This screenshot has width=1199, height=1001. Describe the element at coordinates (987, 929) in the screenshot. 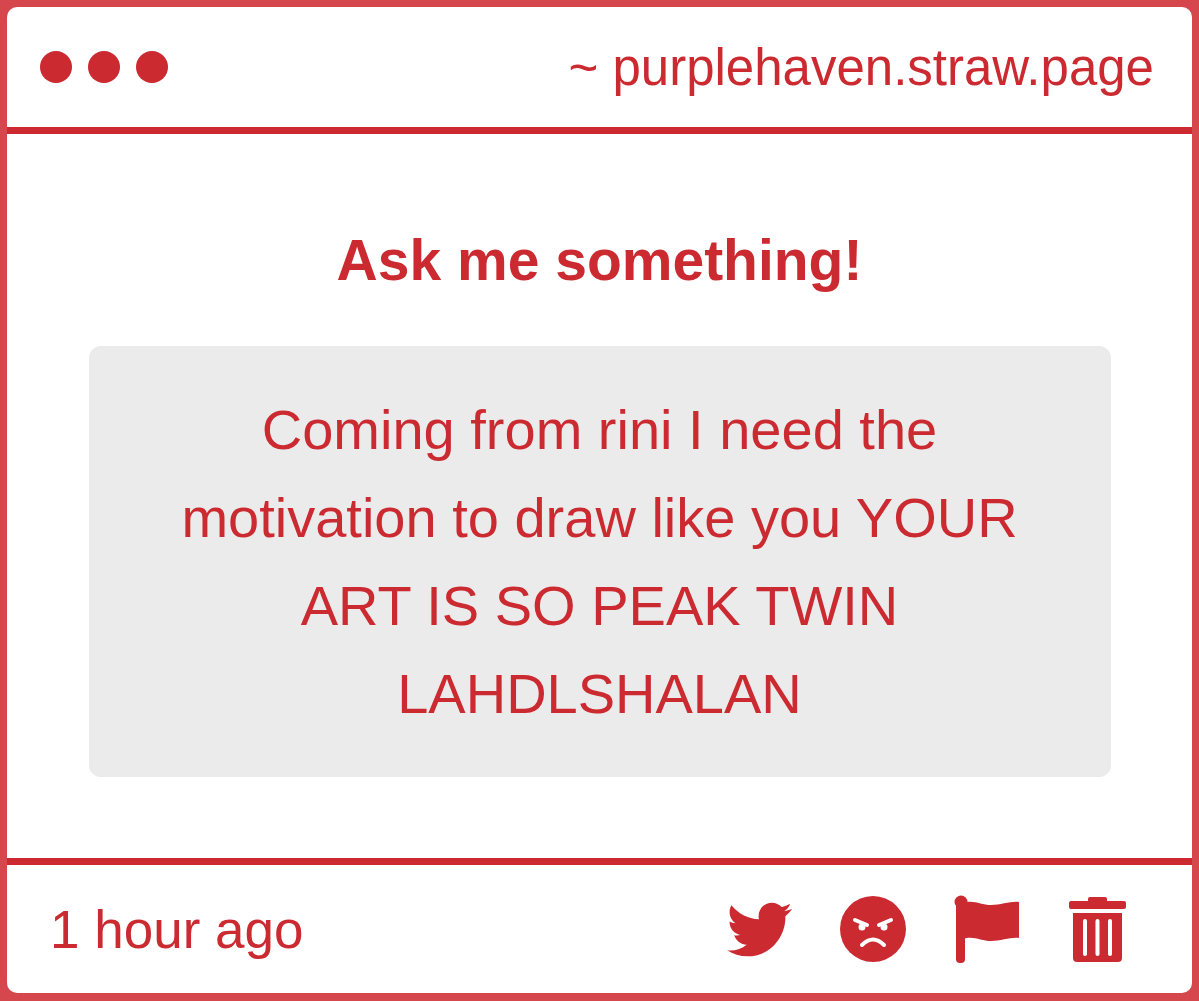

I see `flag-icon` at that location.